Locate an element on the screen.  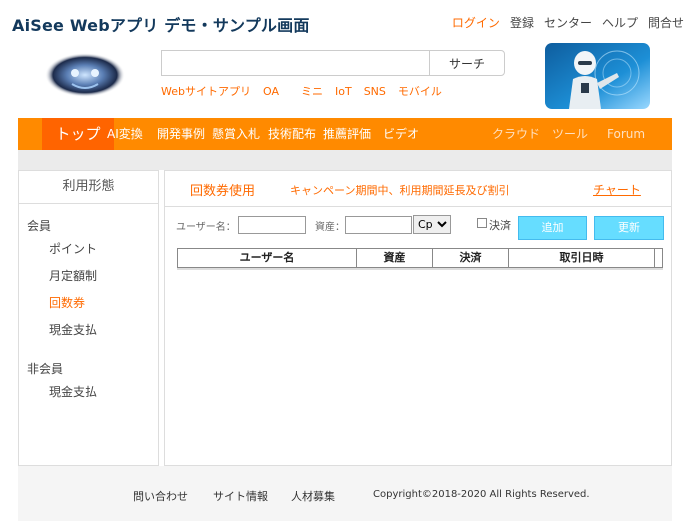
footer-contact-link: 問い合わせ is located at coordinates (160, 496).